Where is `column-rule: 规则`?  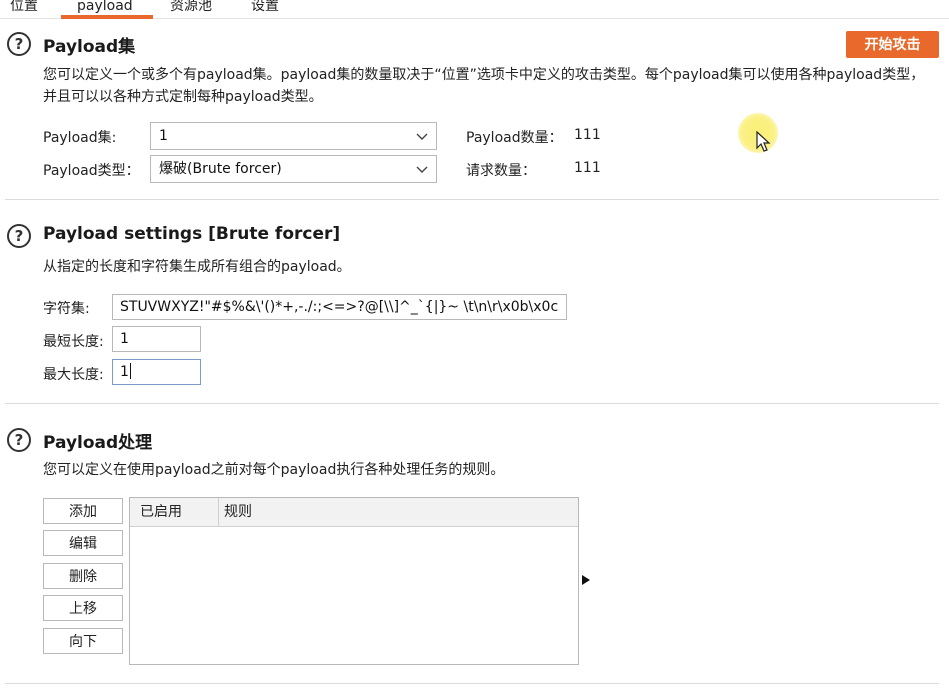
column-rule: 规则 is located at coordinates (238, 512).